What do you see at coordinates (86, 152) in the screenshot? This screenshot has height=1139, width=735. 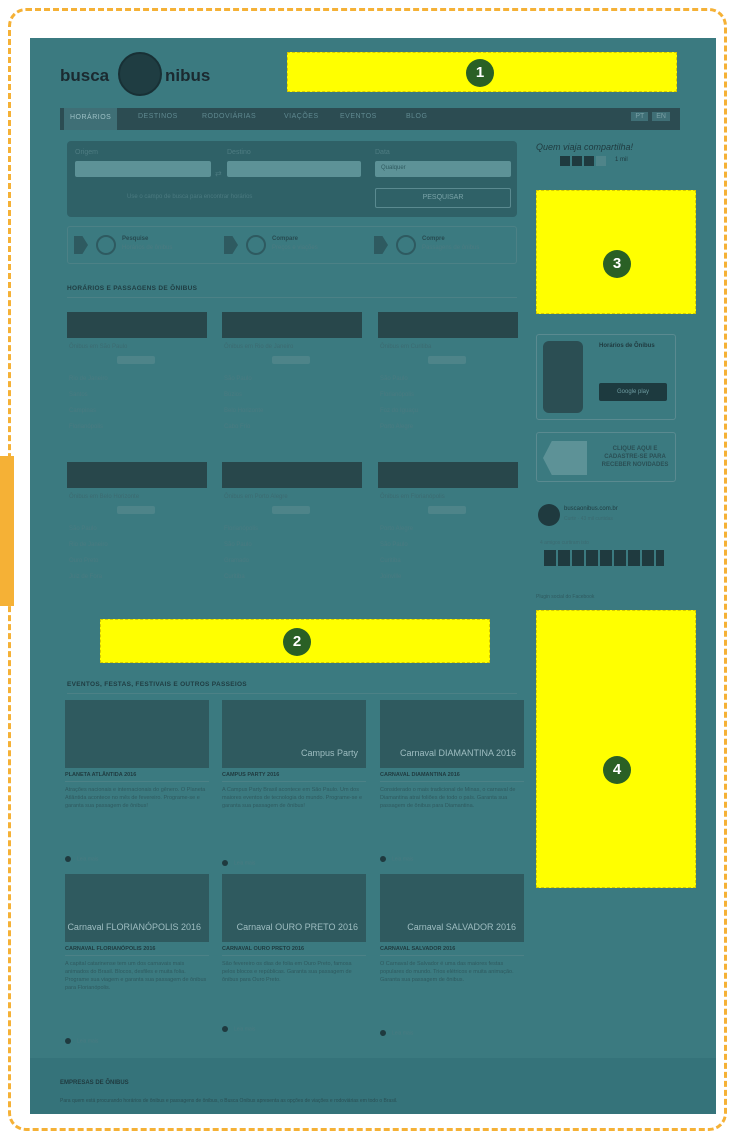 I see `origin-label: Origem` at bounding box center [86, 152].